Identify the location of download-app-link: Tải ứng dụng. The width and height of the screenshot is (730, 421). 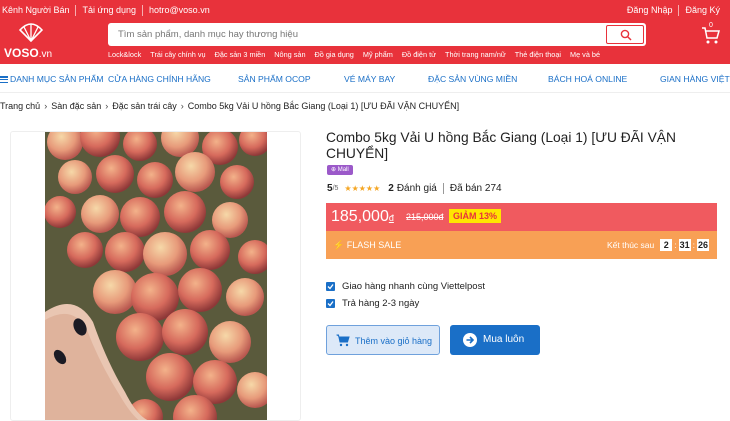
(110, 10).